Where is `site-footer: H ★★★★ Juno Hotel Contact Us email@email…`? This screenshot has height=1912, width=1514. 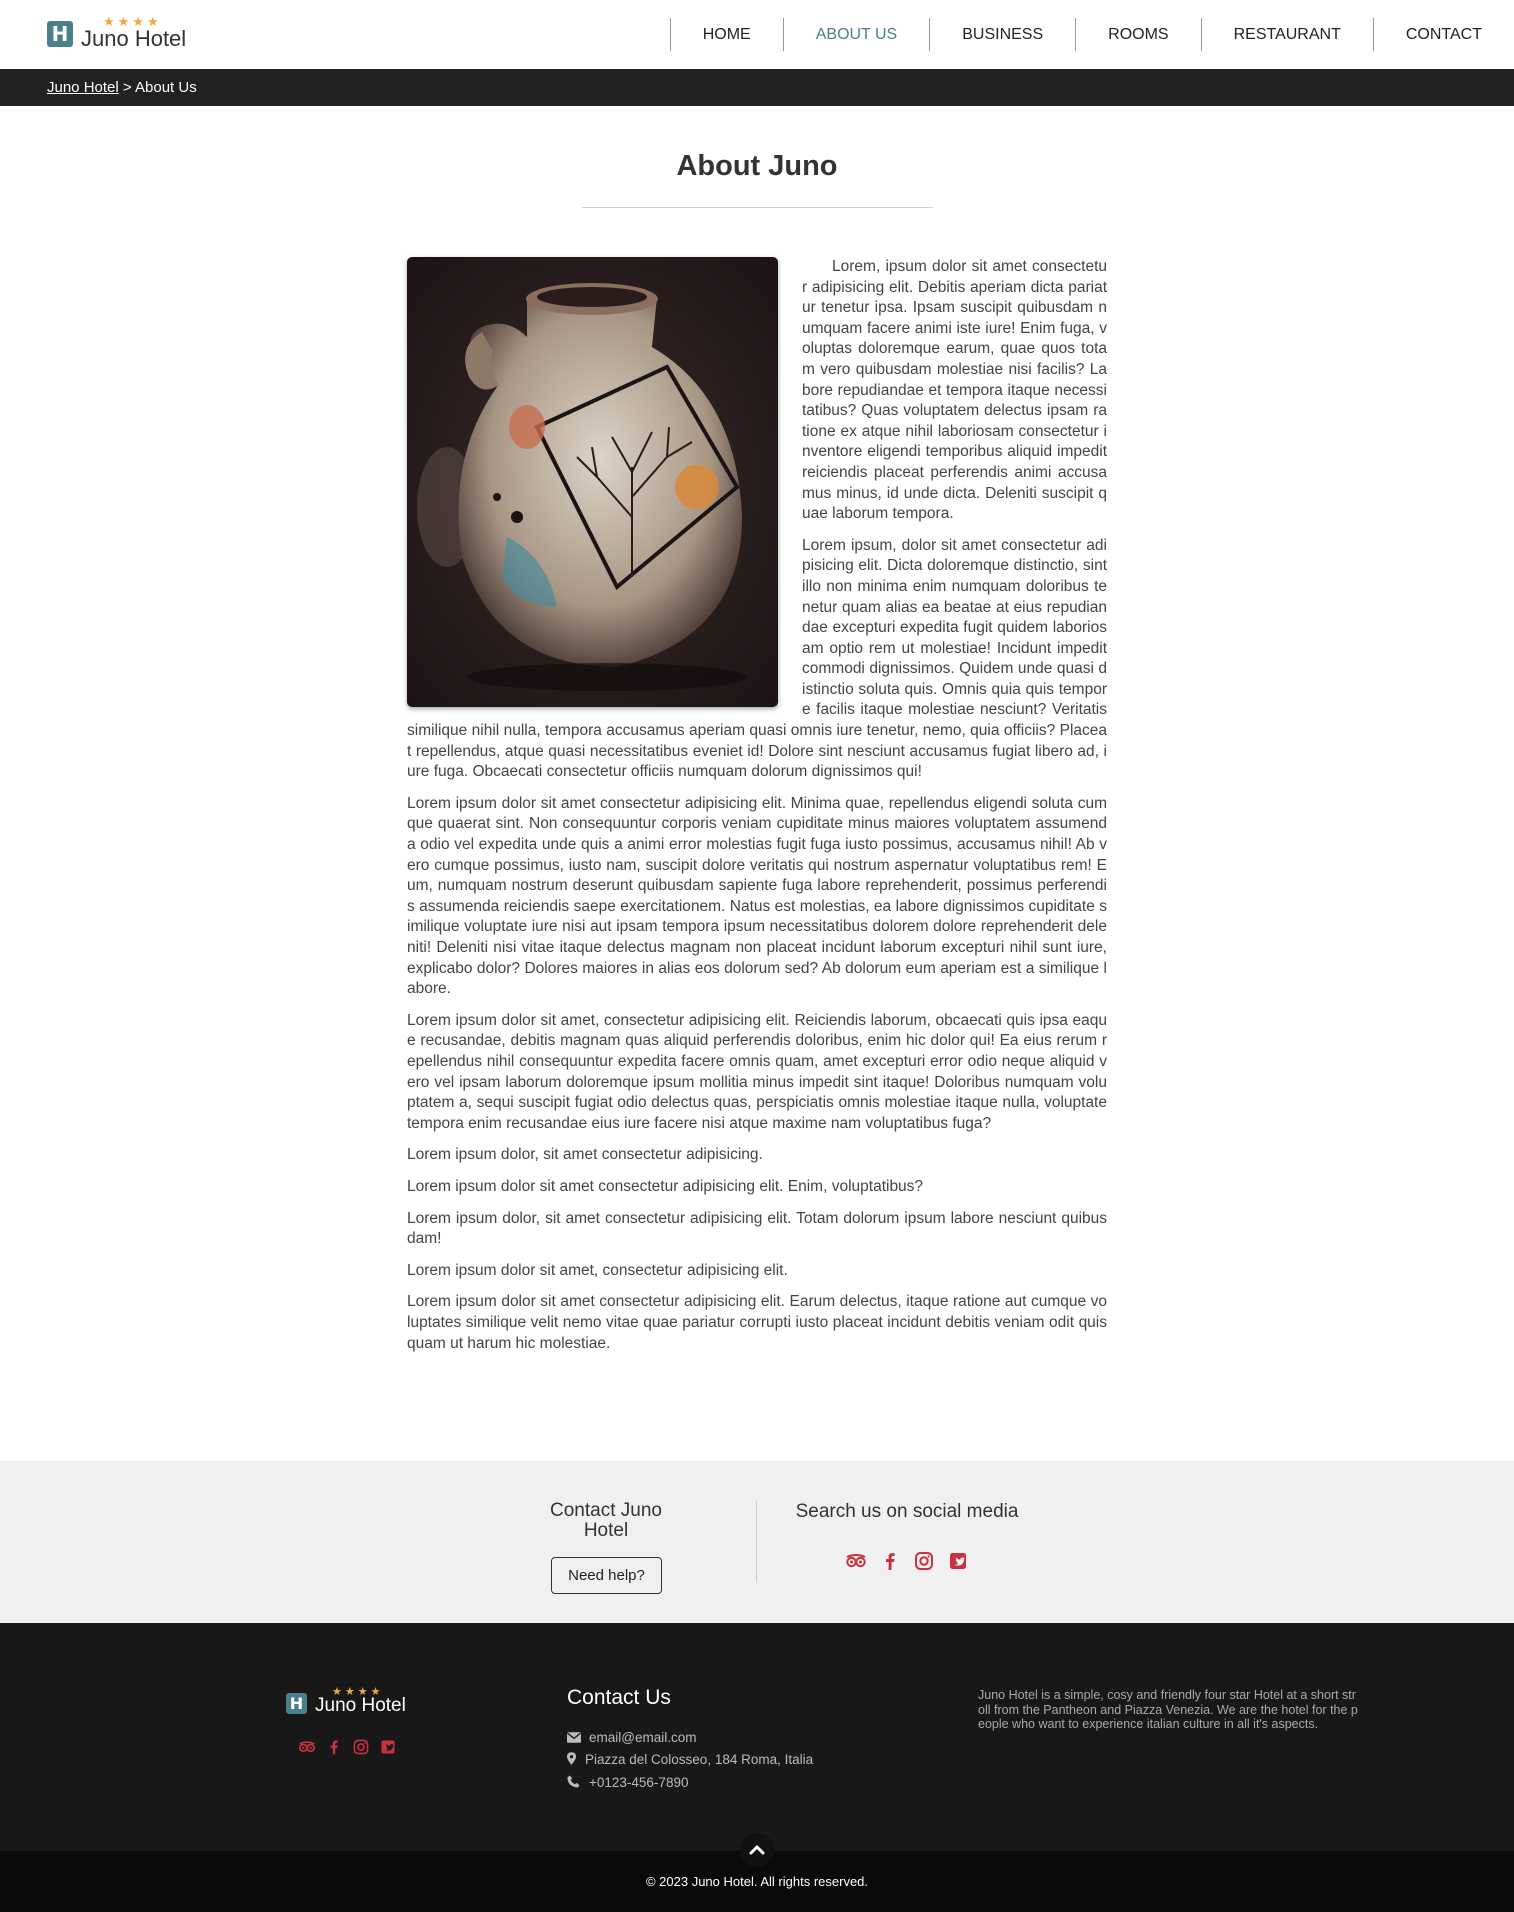 site-footer: H ★★★★ Juno Hotel Contact Us email@email… is located at coordinates (757, 1737).